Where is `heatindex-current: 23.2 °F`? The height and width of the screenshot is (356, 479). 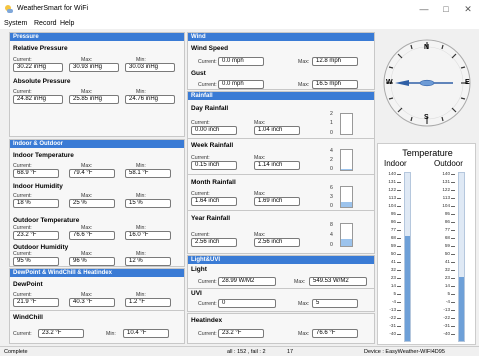
heatindex-current: 23.2 °F is located at coordinates (241, 333).